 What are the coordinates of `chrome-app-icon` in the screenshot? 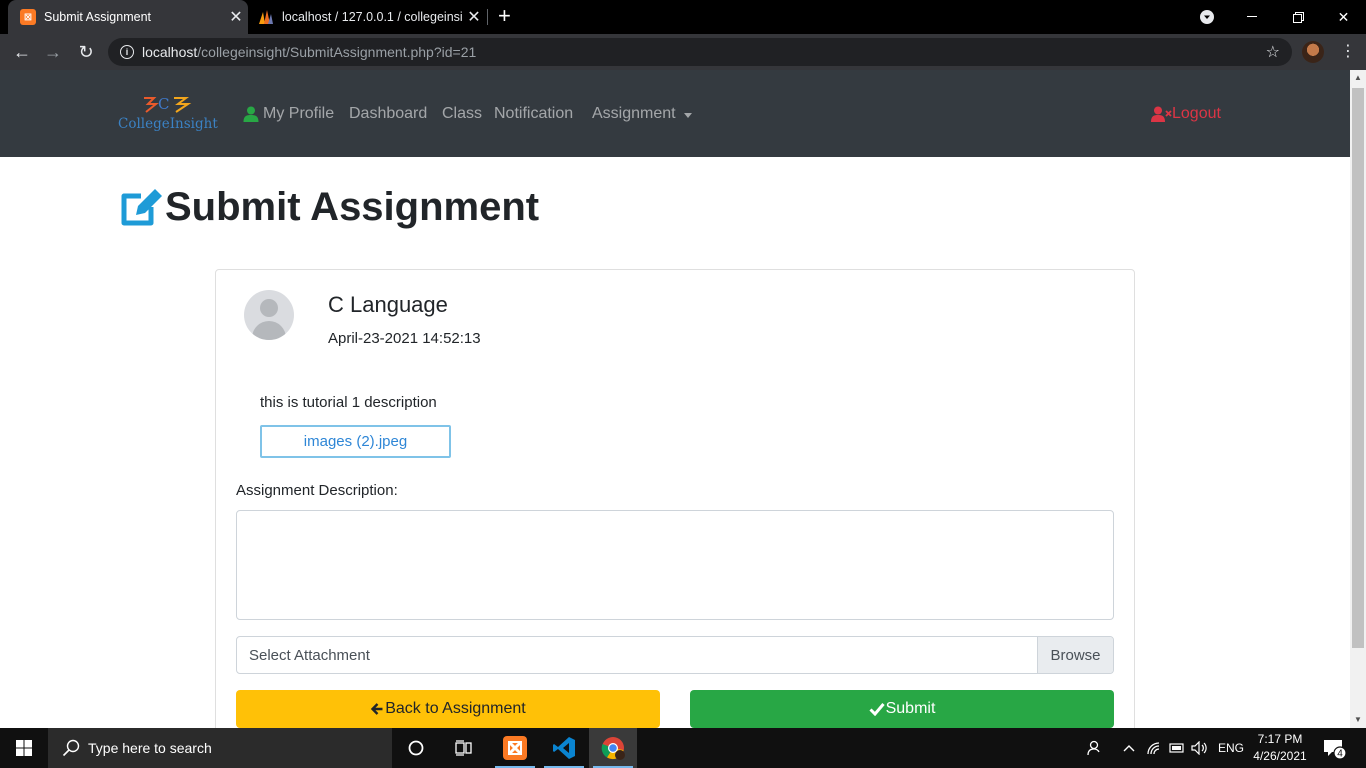 It's located at (613, 748).